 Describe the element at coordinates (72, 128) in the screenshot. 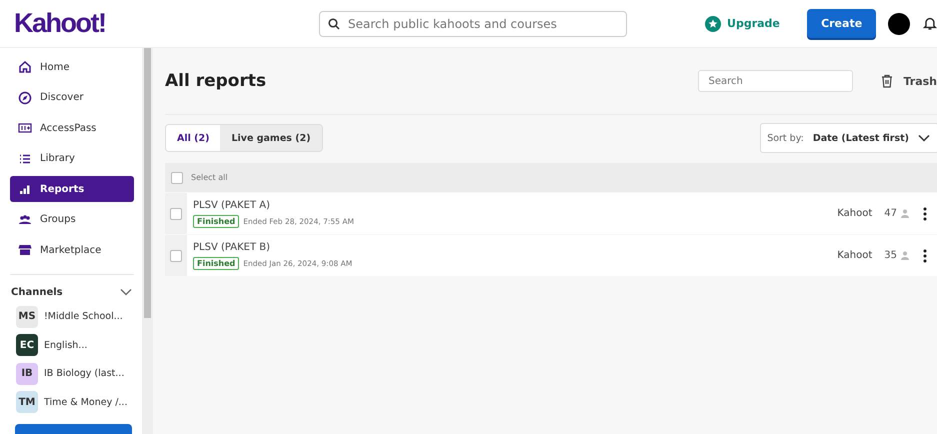

I see `sidebar-item: AccessPass` at that location.